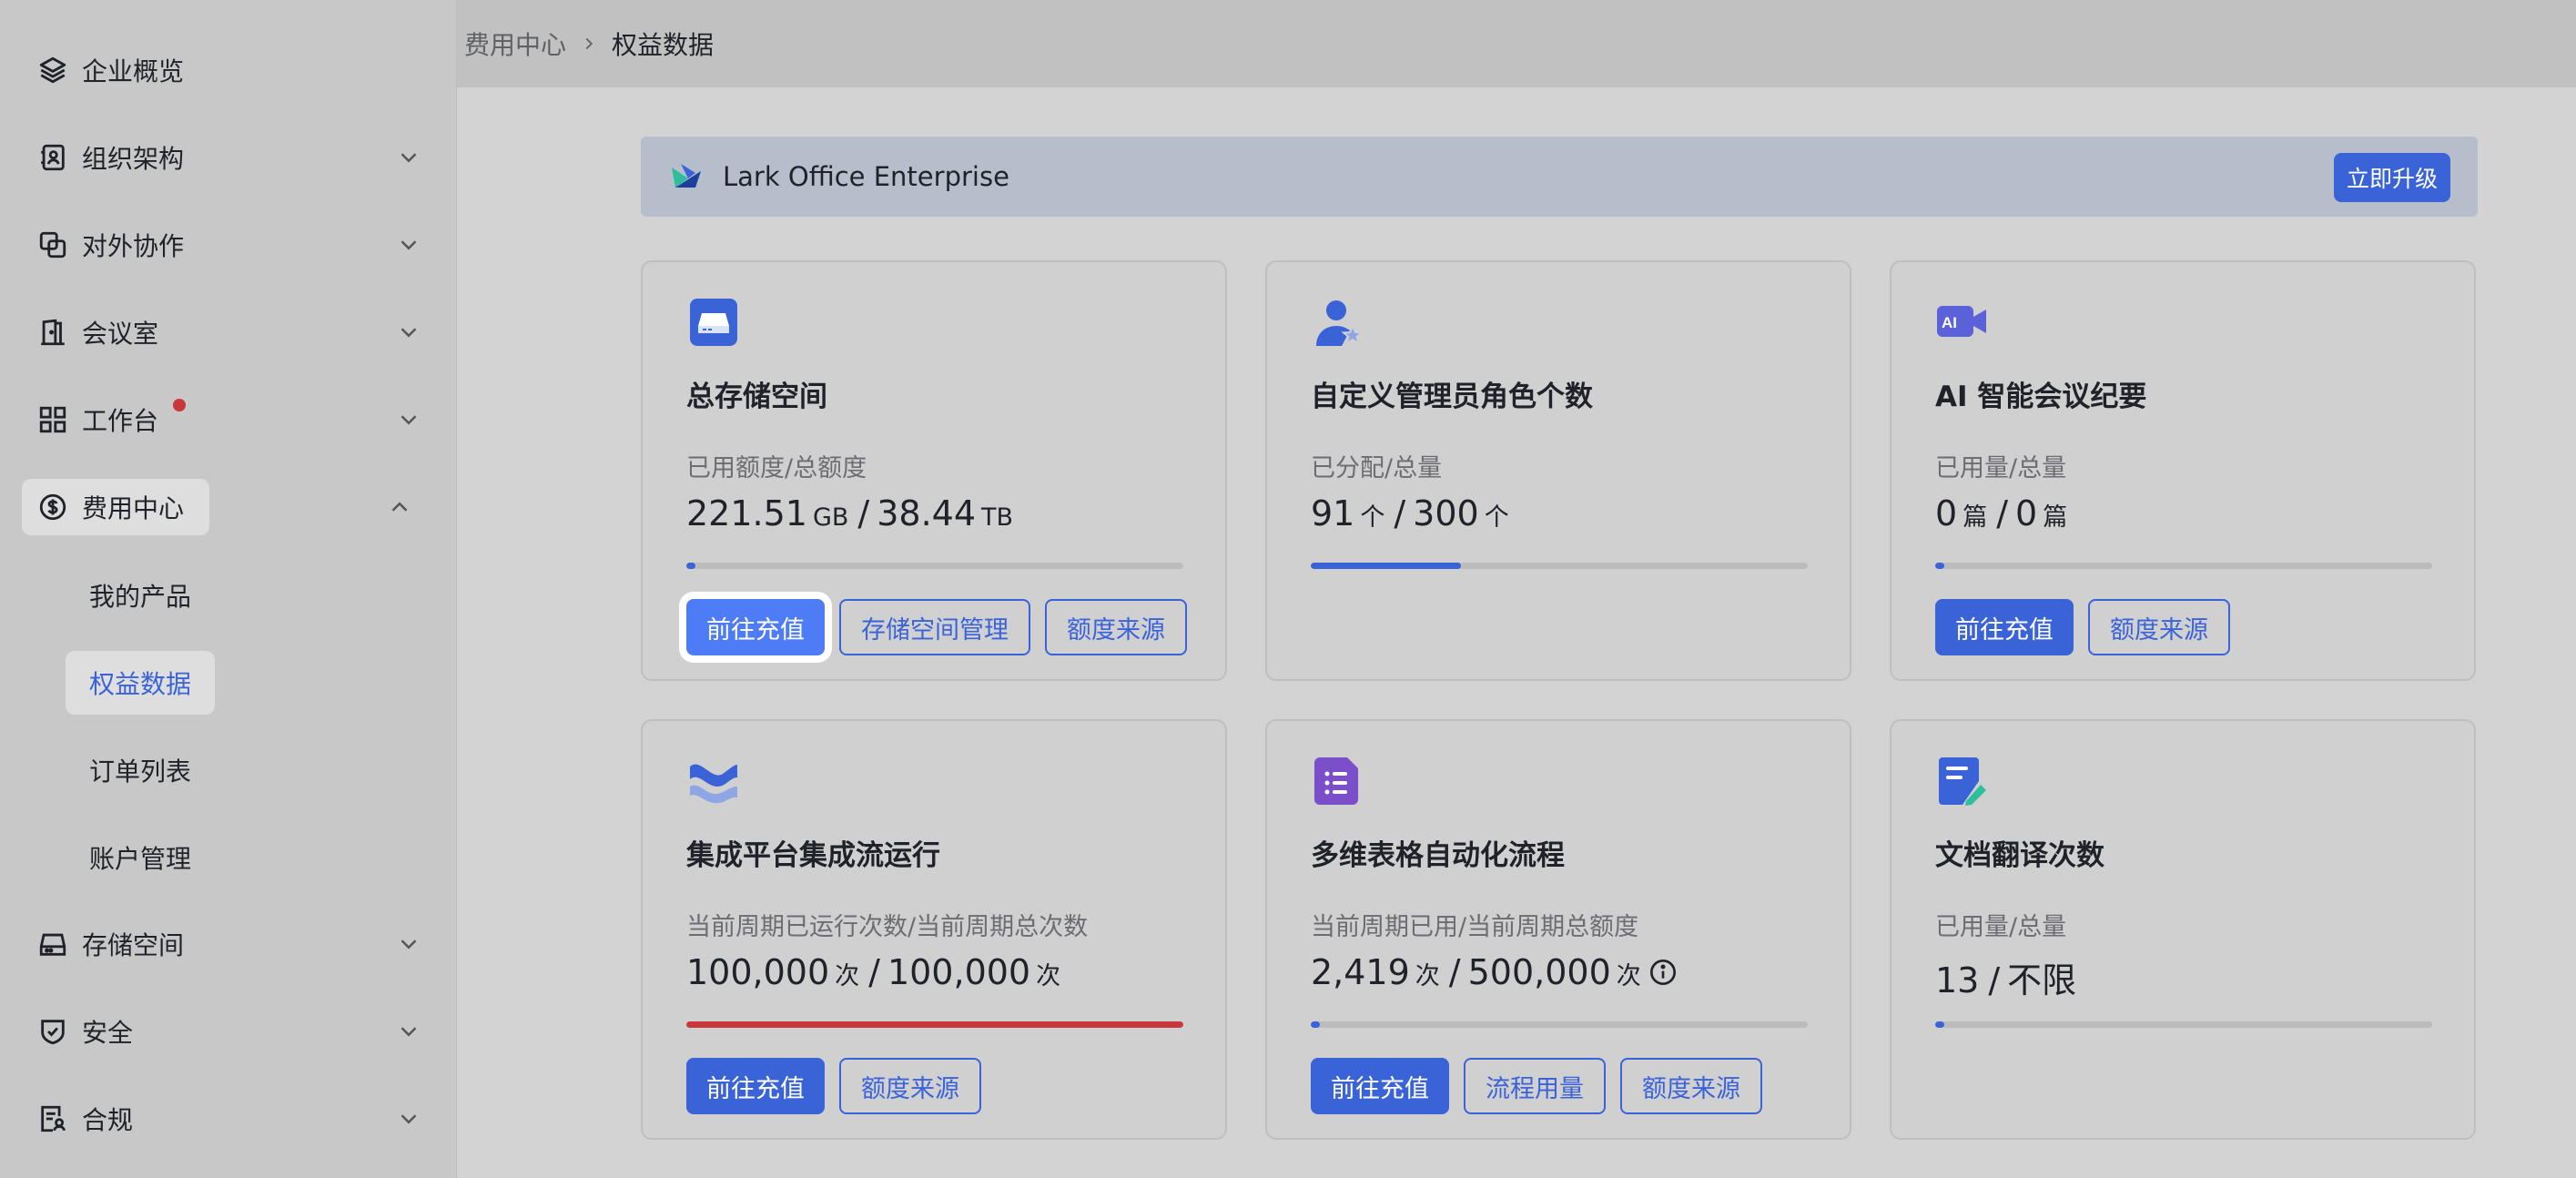 The width and height of the screenshot is (2576, 1178). What do you see at coordinates (830, 517) in the screenshot?
I see `used-unit: GB` at bounding box center [830, 517].